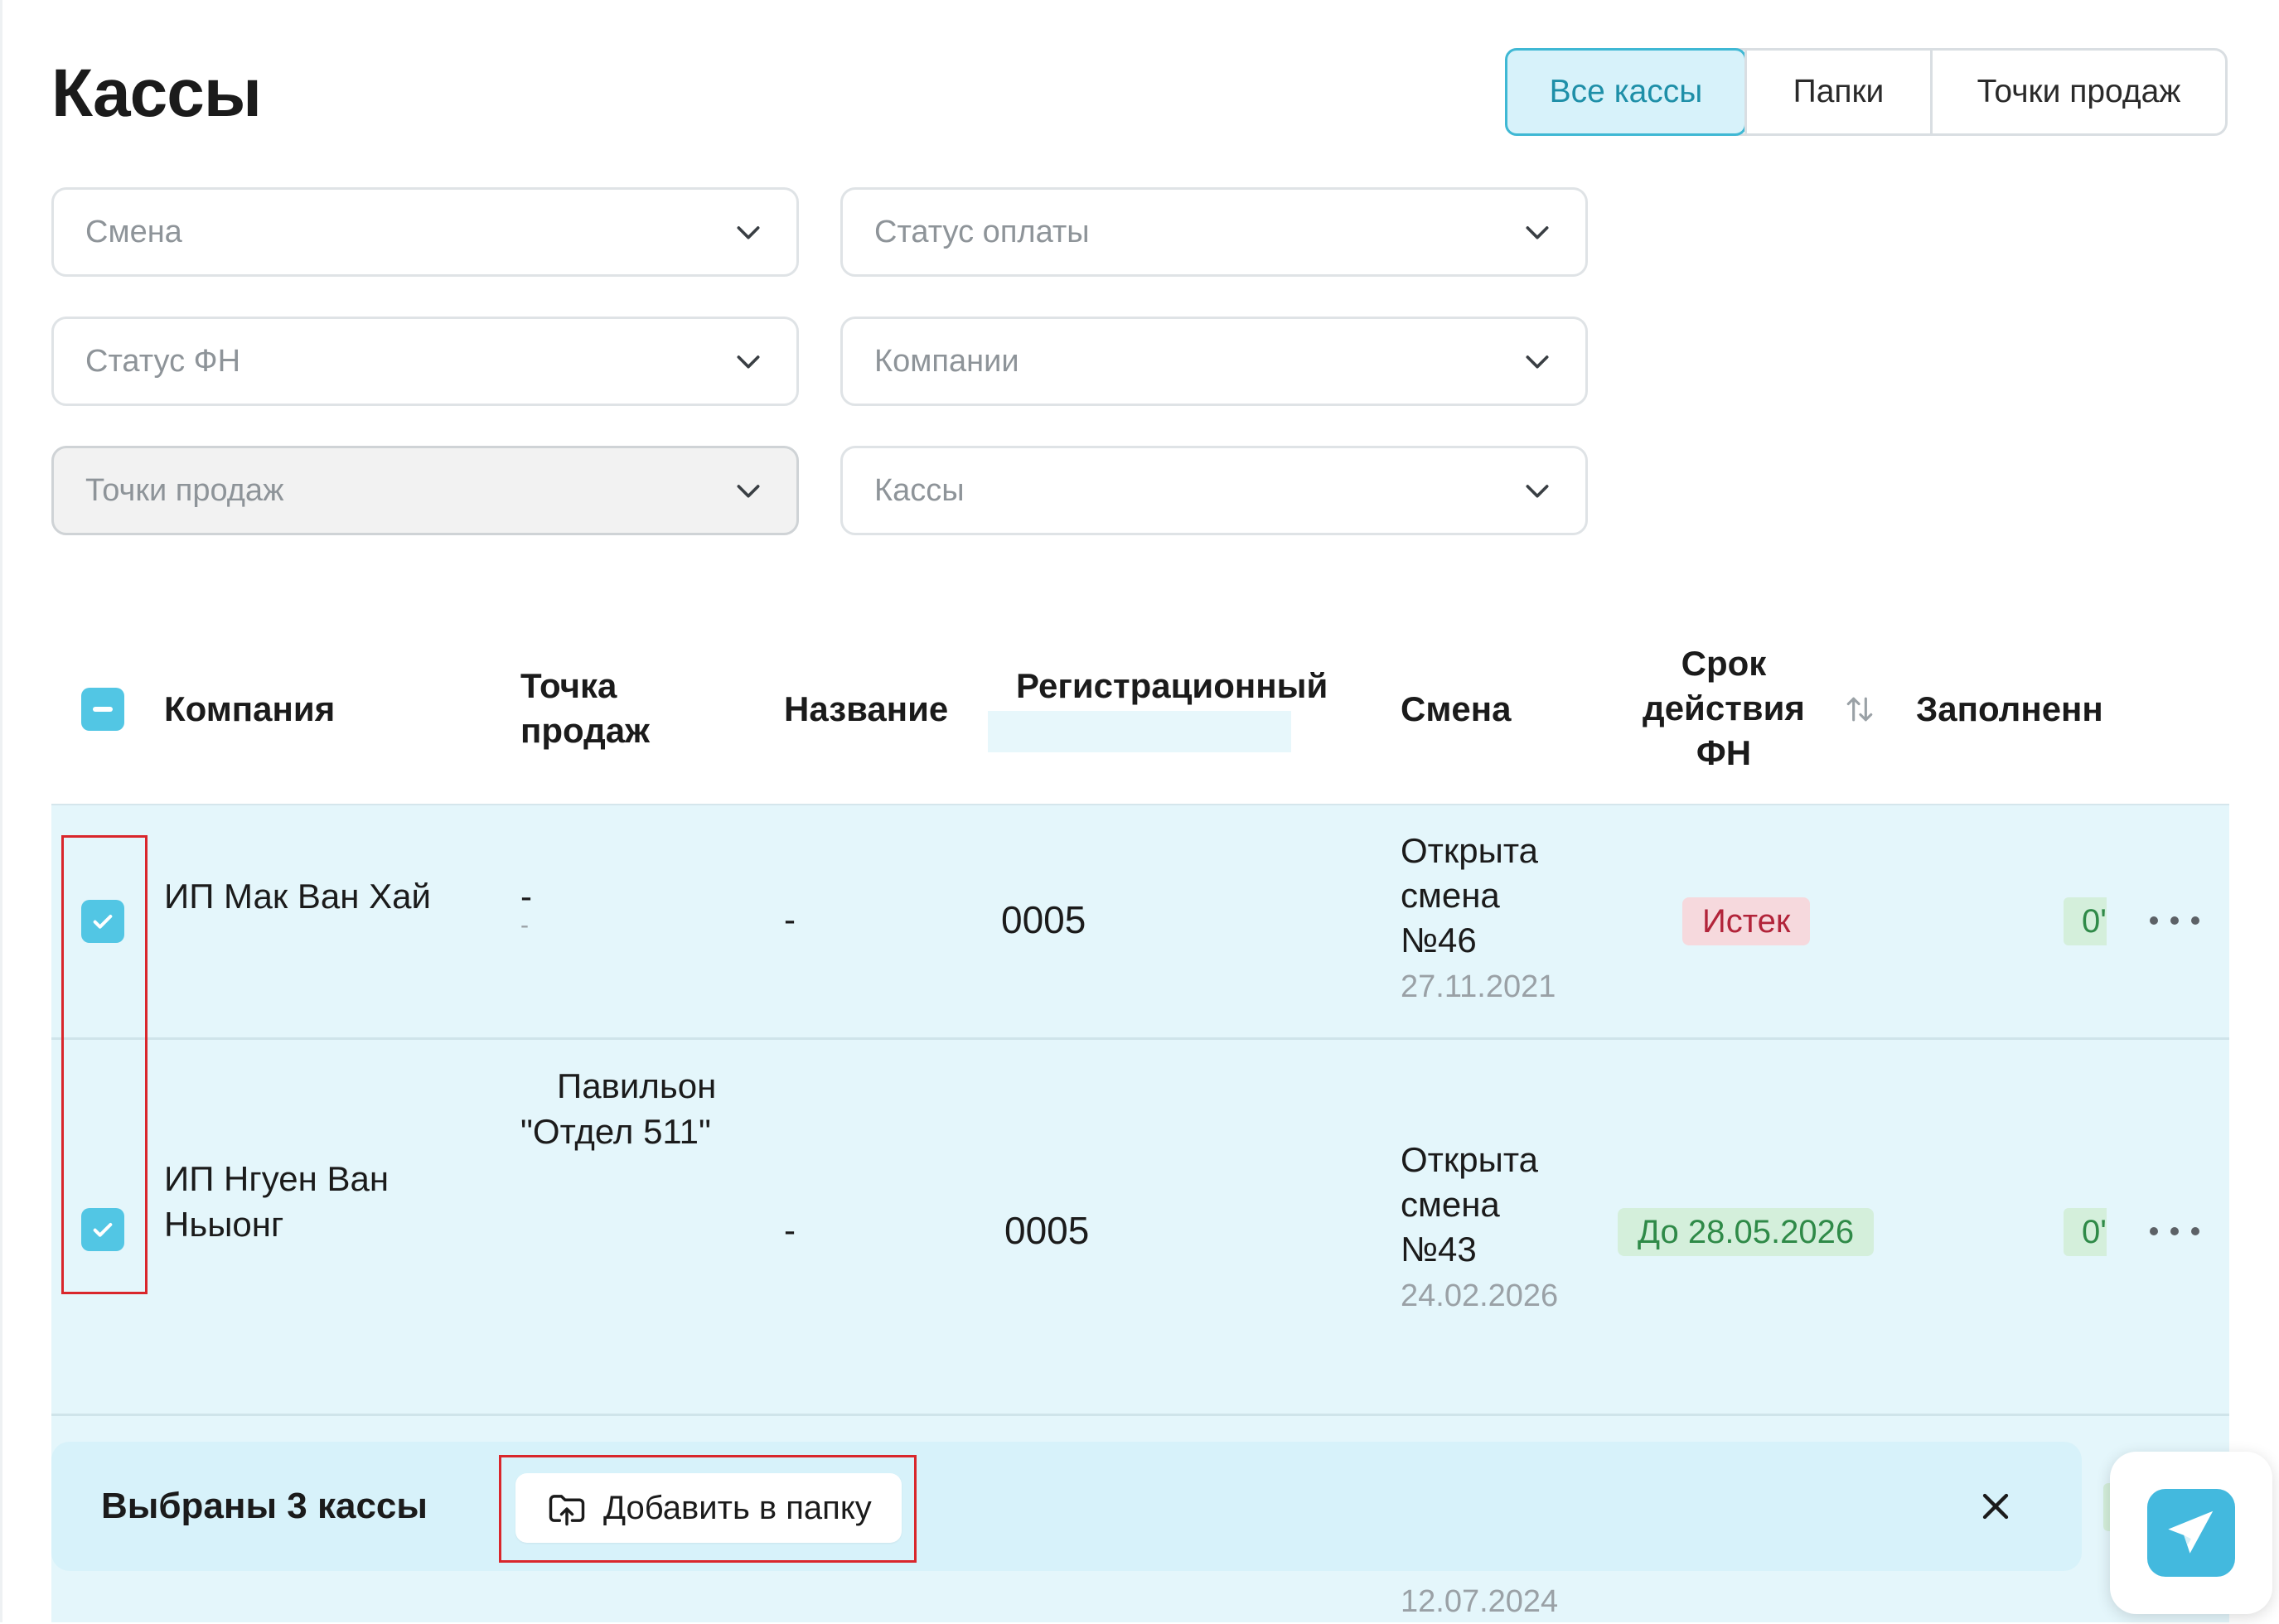  What do you see at coordinates (567, 1510) in the screenshot?
I see `folder-upload-icon` at bounding box center [567, 1510].